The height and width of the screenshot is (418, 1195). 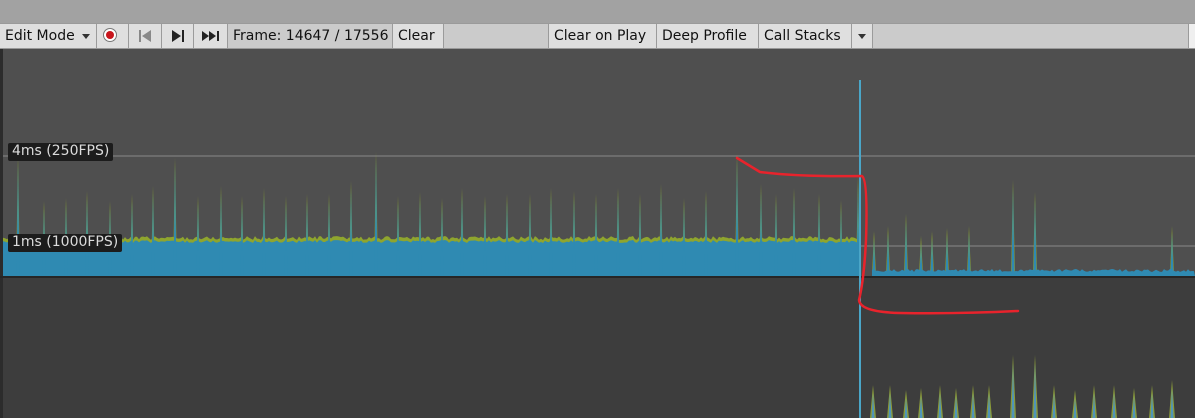 What do you see at coordinates (61, 152) in the screenshot?
I see `label-4ms: 4ms (250FPS)` at bounding box center [61, 152].